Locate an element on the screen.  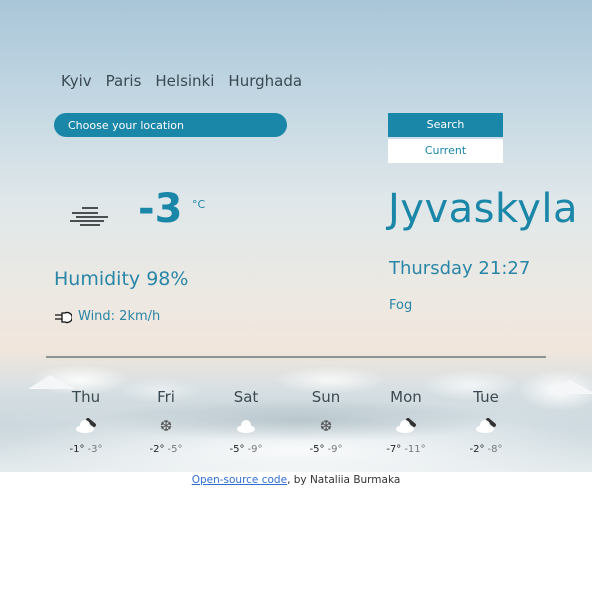
forecast-day: Sun ❆ -5° -9° is located at coordinates (326, 421).